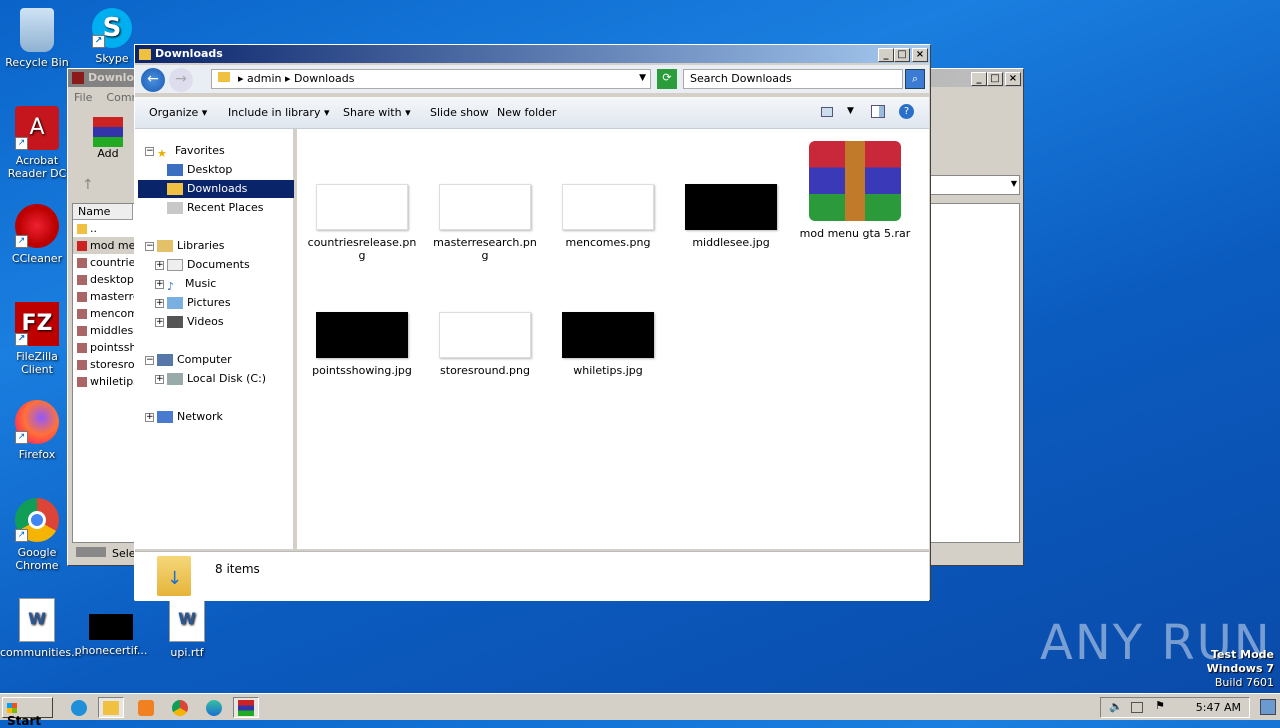 Image resolution: width=1280 pixels, height=728 pixels. What do you see at coordinates (105, 364) in the screenshot?
I see `table-row: storesro` at bounding box center [105, 364].